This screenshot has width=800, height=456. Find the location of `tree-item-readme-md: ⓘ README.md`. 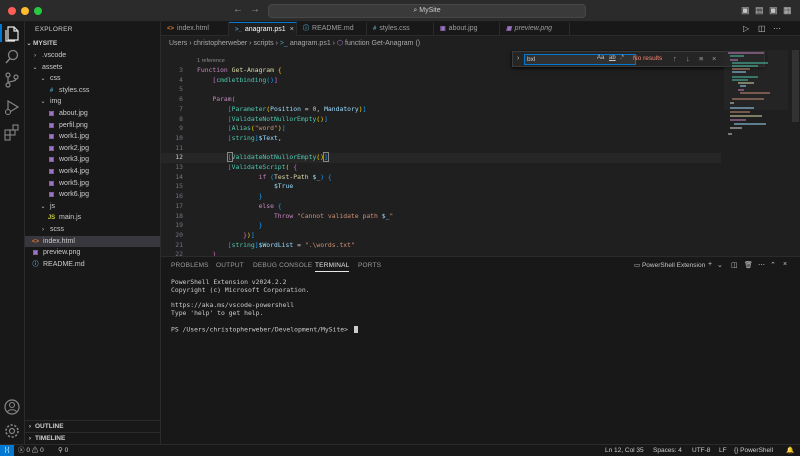

tree-item-readme-md: ⓘ README.md is located at coordinates (92, 265).